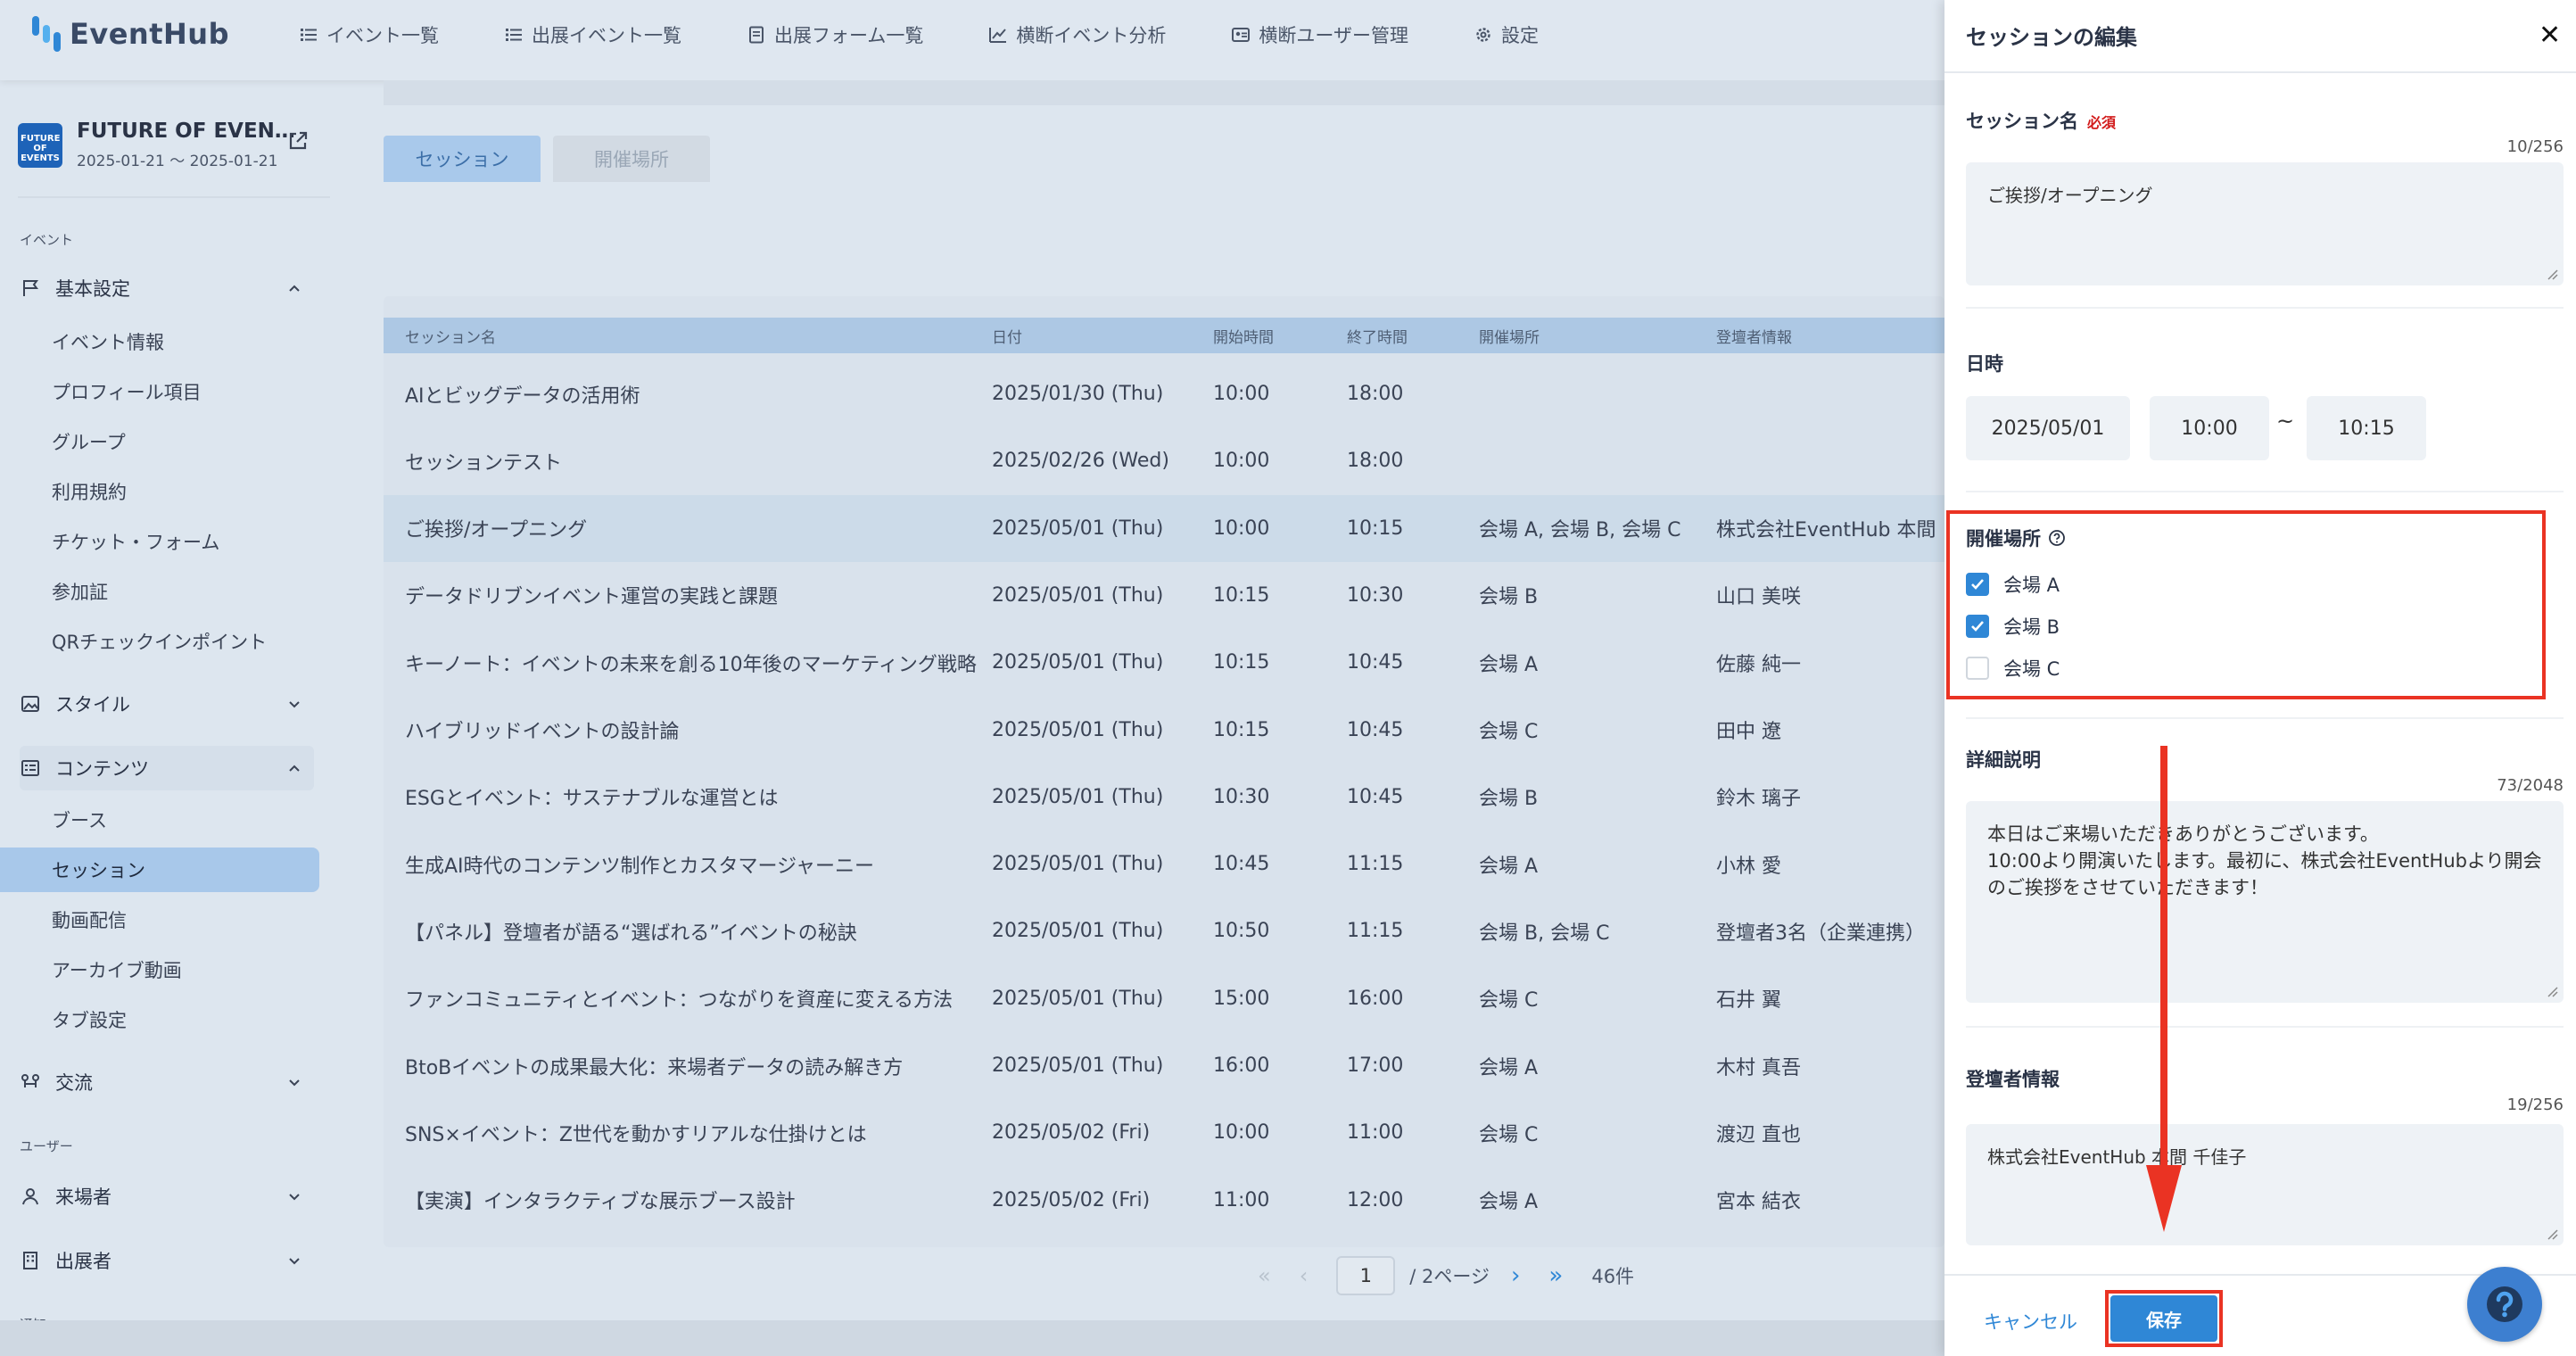 The image size is (2576, 1356). What do you see at coordinates (1244, 336) in the screenshot?
I see `column-header: 開始時間` at bounding box center [1244, 336].